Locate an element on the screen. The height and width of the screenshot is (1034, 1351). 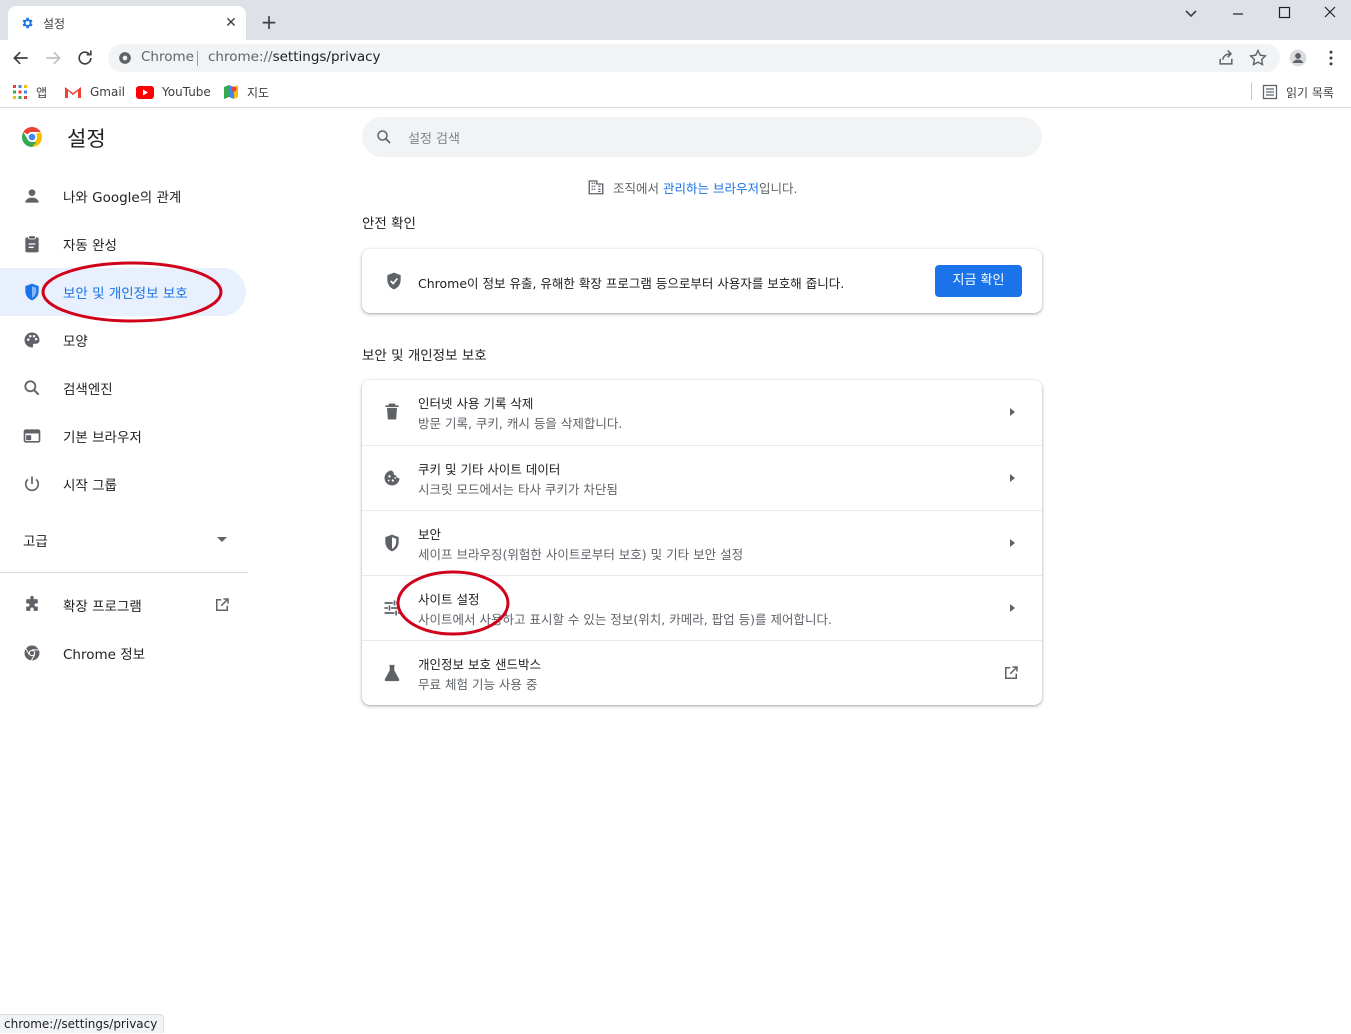
sidebar-item-label: 자동 완성 is located at coordinates (90, 246).